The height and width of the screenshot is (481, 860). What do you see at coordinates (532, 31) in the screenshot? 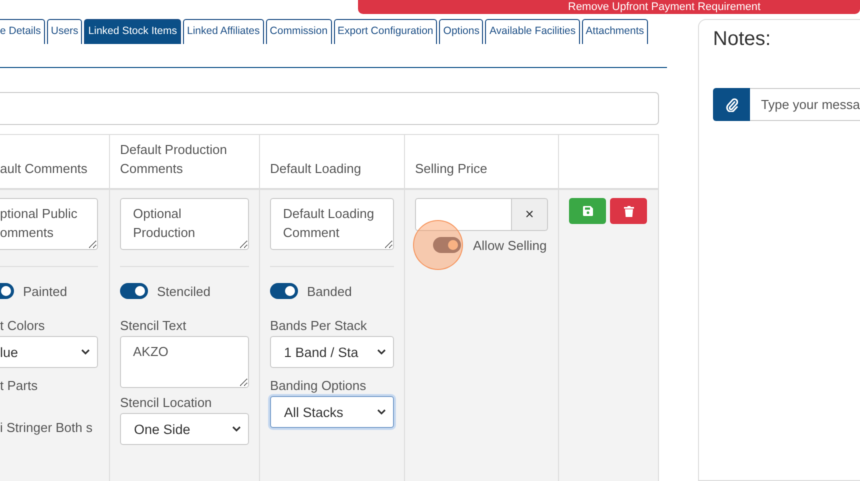
I see `tab: Available Facilities` at bounding box center [532, 31].